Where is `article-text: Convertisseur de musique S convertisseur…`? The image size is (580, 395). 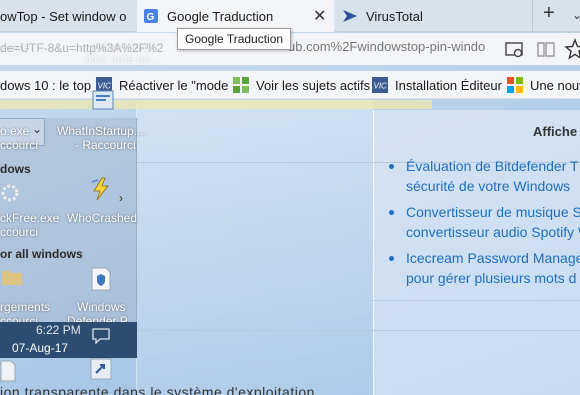 article-text: Convertisseur de musique S convertisseur… is located at coordinates (493, 222).